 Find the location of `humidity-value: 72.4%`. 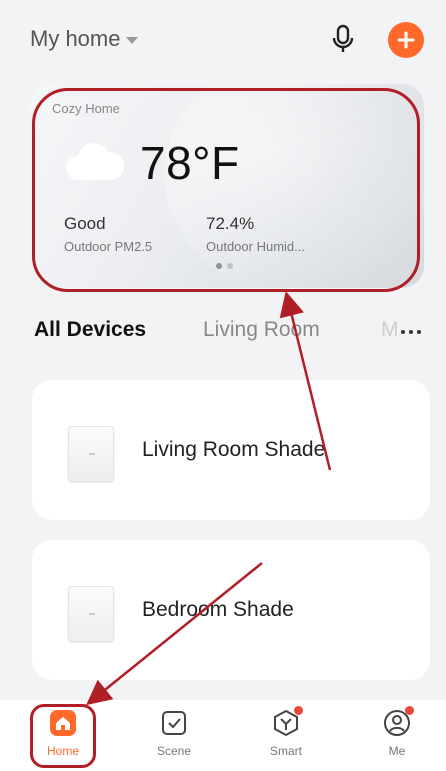

humidity-value: 72.4% is located at coordinates (230, 223).